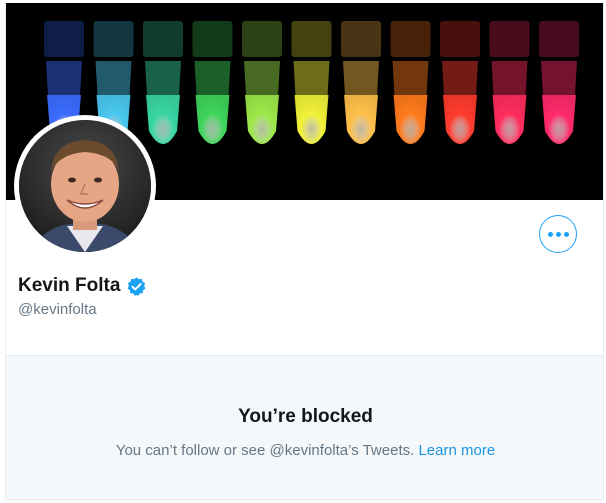  Describe the element at coordinates (456, 450) in the screenshot. I see `learn-more-link: Learn more` at that location.